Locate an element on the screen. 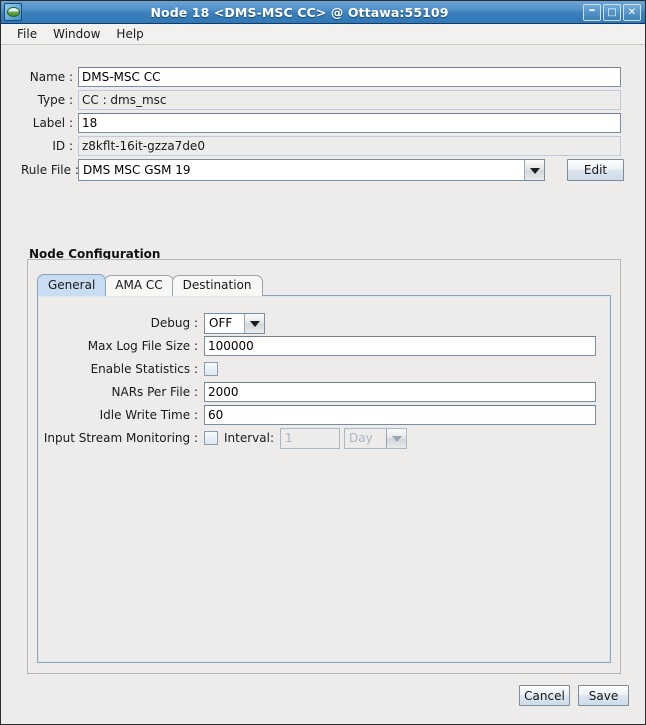 The height and width of the screenshot is (725, 646). interval-input: 1 is located at coordinates (310, 438).